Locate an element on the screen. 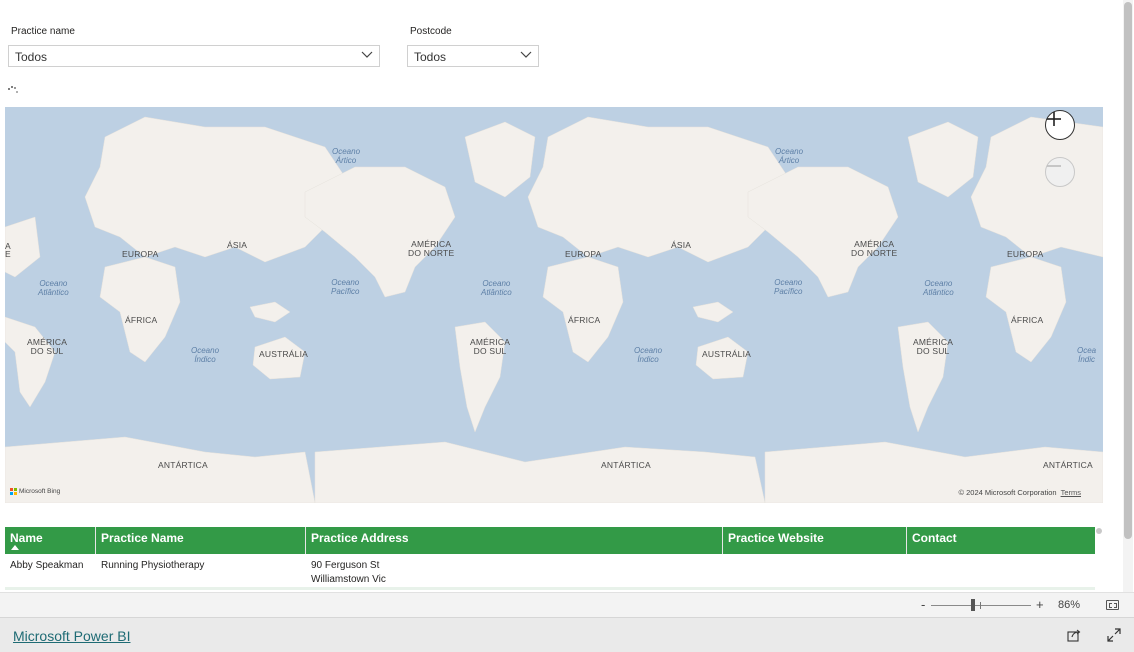 The image size is (1134, 652). column-header-name-label: Name is located at coordinates (26, 538).